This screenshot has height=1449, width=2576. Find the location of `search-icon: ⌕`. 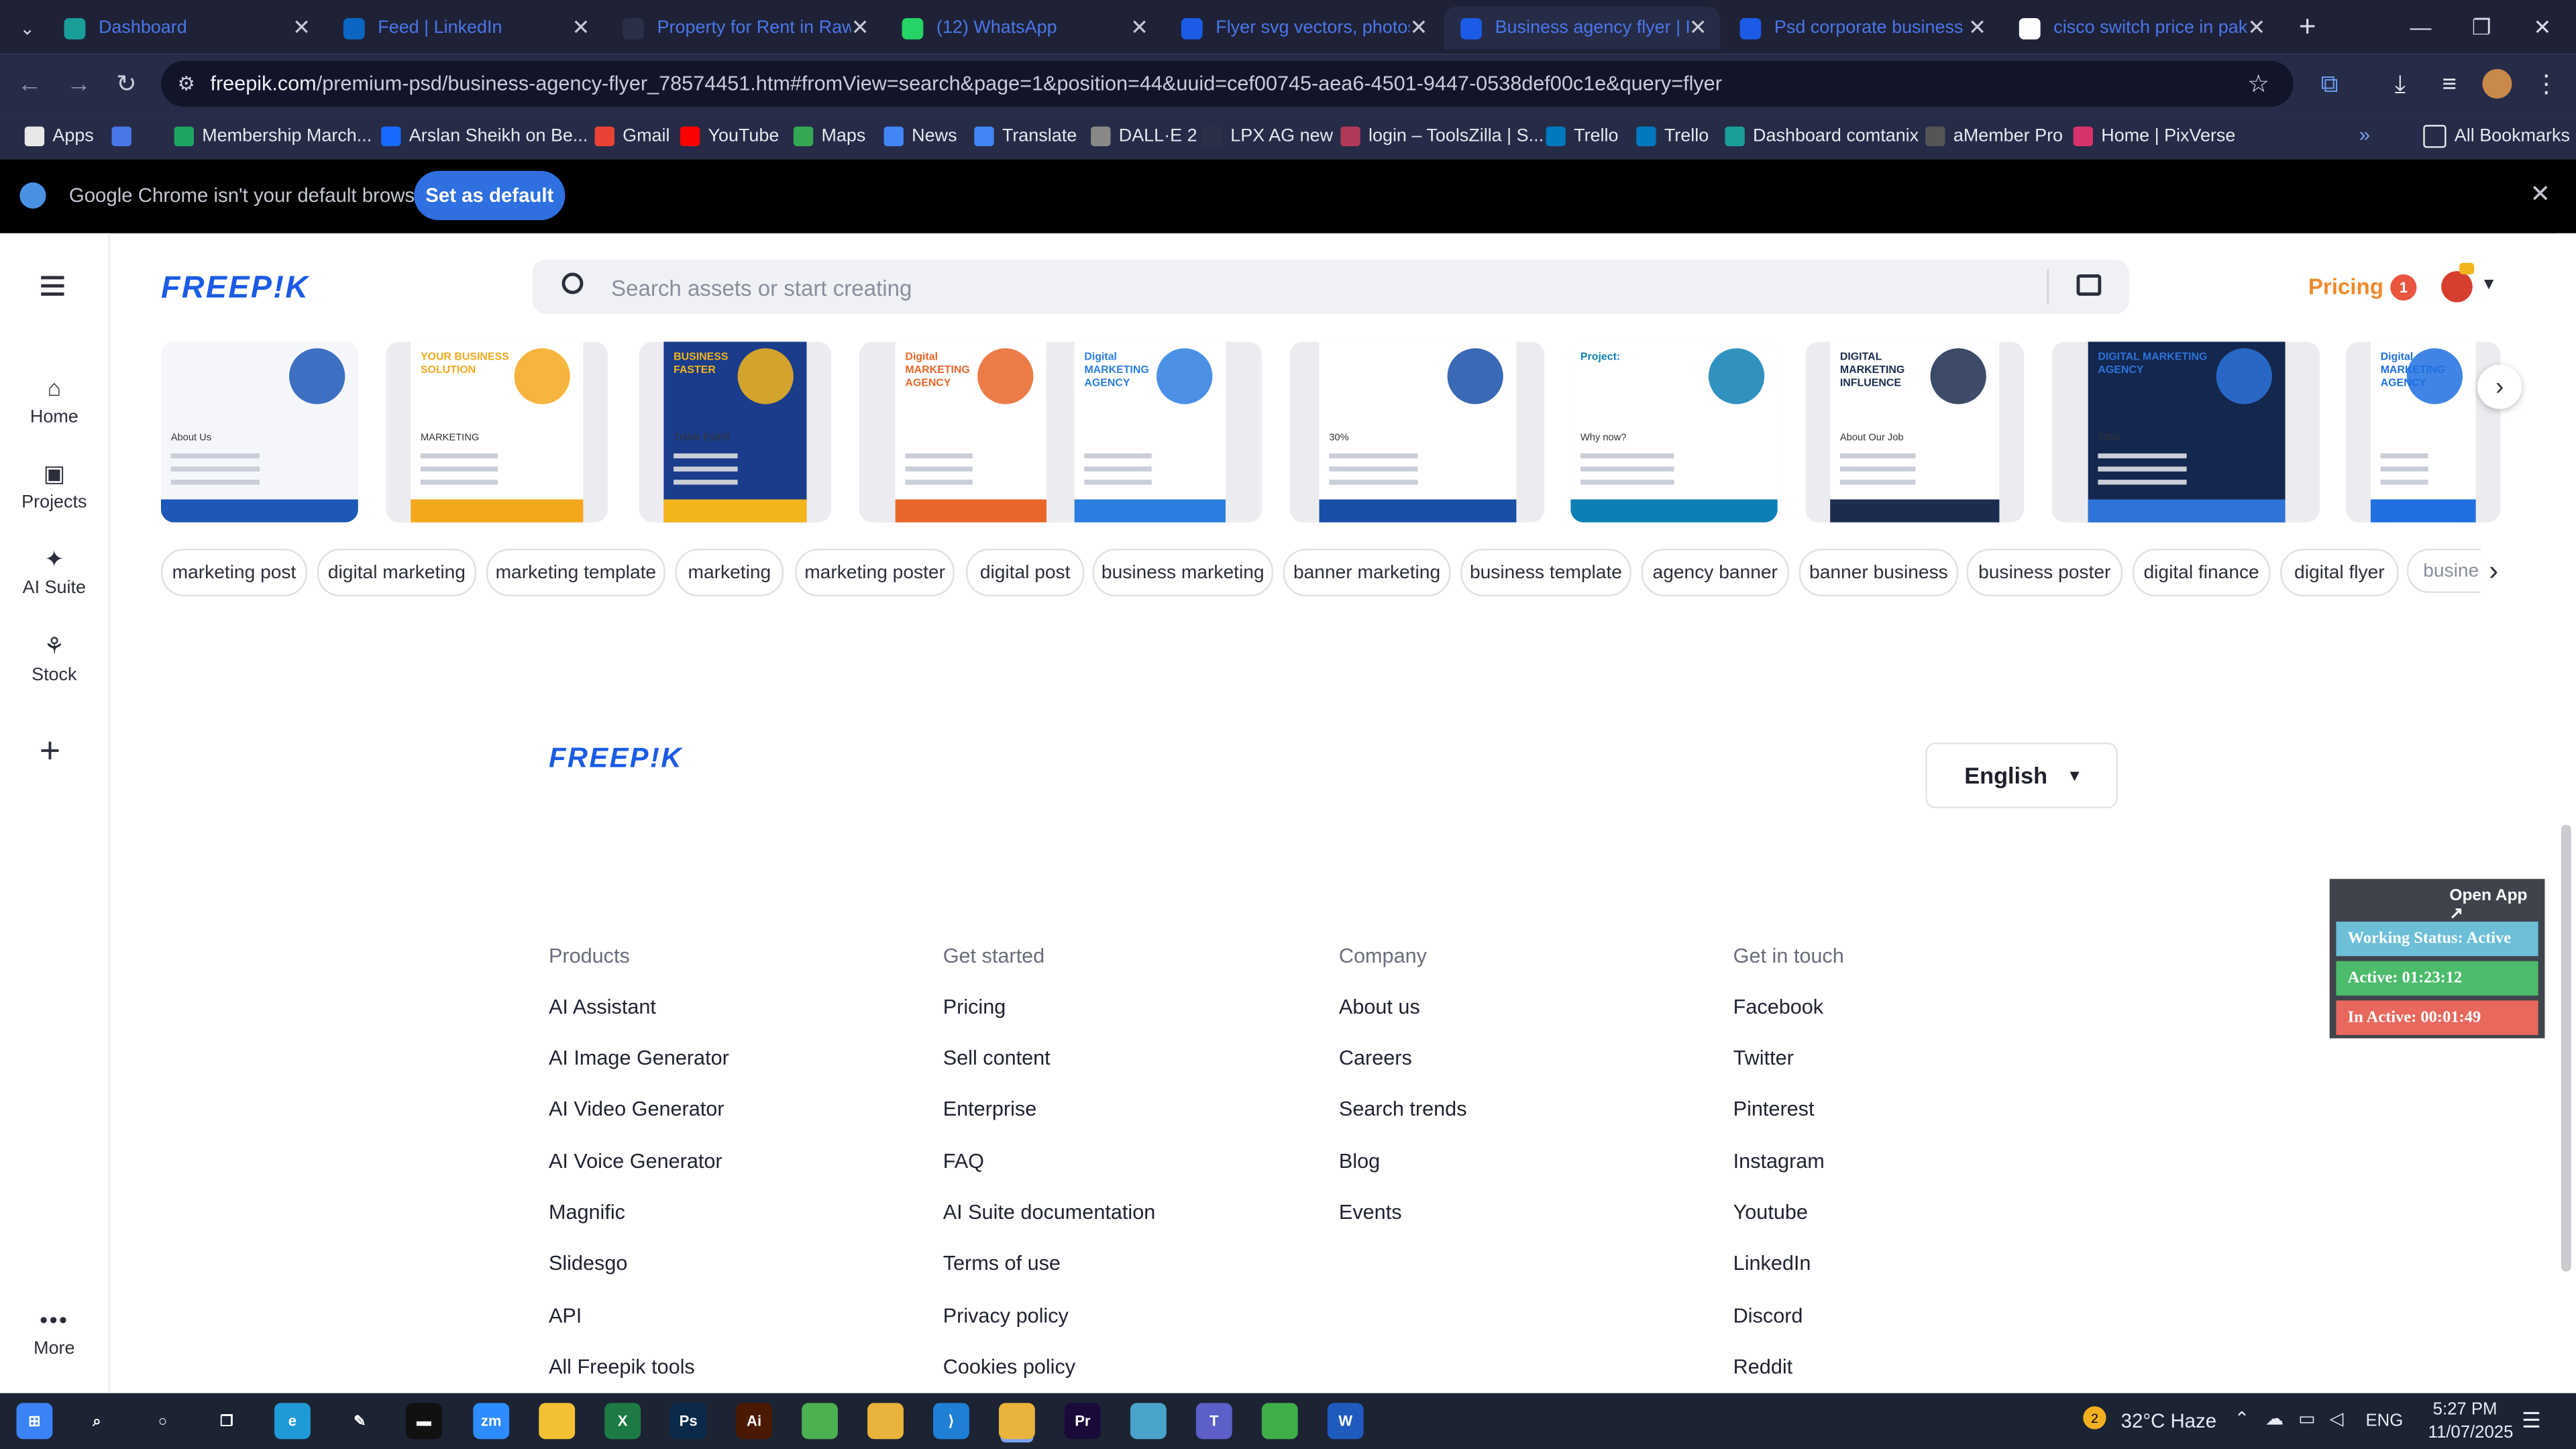

search-icon: ⌕ is located at coordinates (96, 1421).